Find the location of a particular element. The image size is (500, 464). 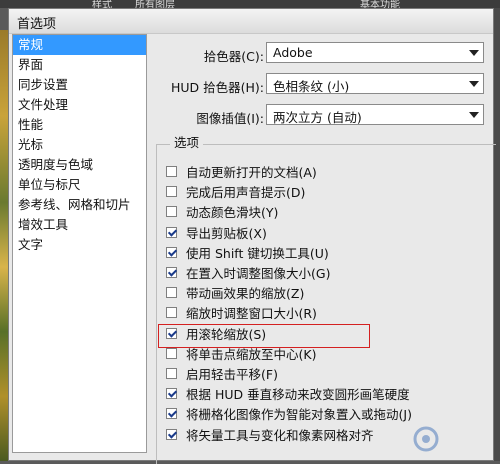

option-label: 根据 HUD 垂直移动来改变圆形画笔硬度 is located at coordinates (298, 395).